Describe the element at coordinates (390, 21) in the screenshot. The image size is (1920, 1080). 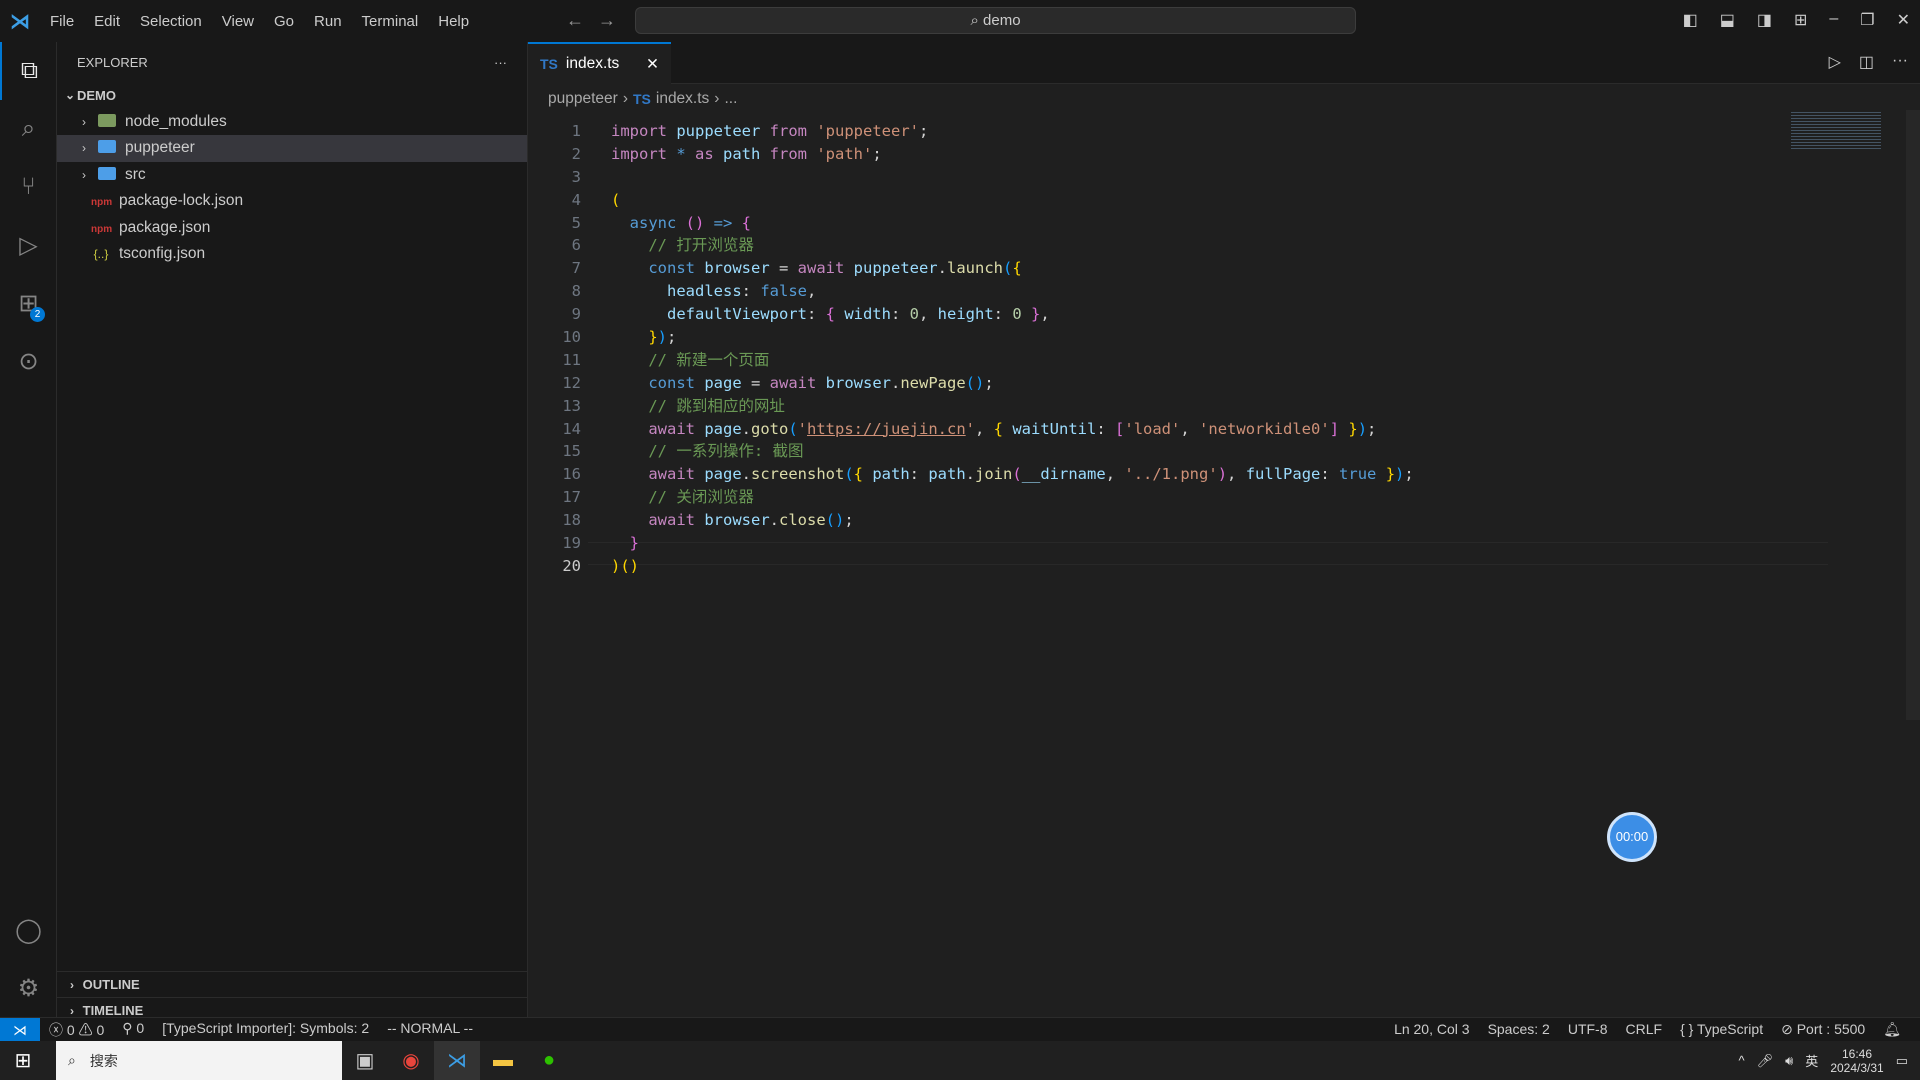
I see `menu-terminal: Terminal` at that location.